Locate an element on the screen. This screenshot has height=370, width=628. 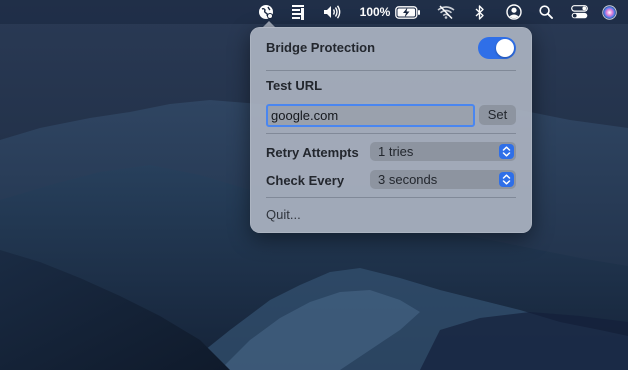
control-center-icon is located at coordinates (579, 12).